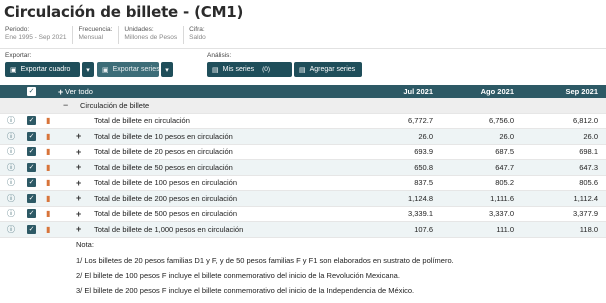 The image size is (606, 303). I want to click on my-series-count: (0), so click(266, 69).